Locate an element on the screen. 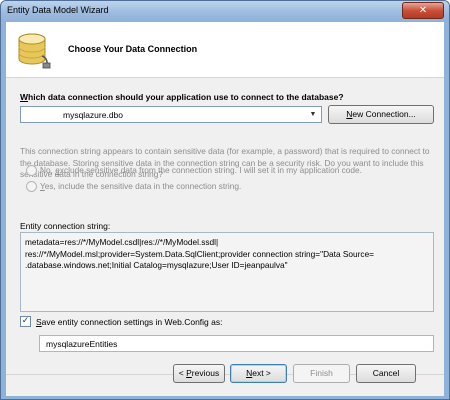 This screenshot has height=400, width=450. previous-button: < Previous is located at coordinates (199, 373).